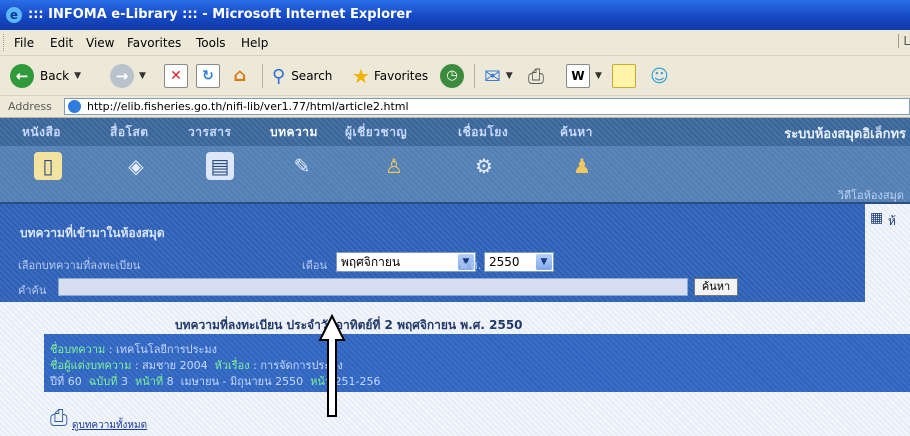 Image resolution: width=910 pixels, height=436 pixels. Describe the element at coordinates (59, 418) in the screenshot. I see `scanner-icon: ⎙` at that location.